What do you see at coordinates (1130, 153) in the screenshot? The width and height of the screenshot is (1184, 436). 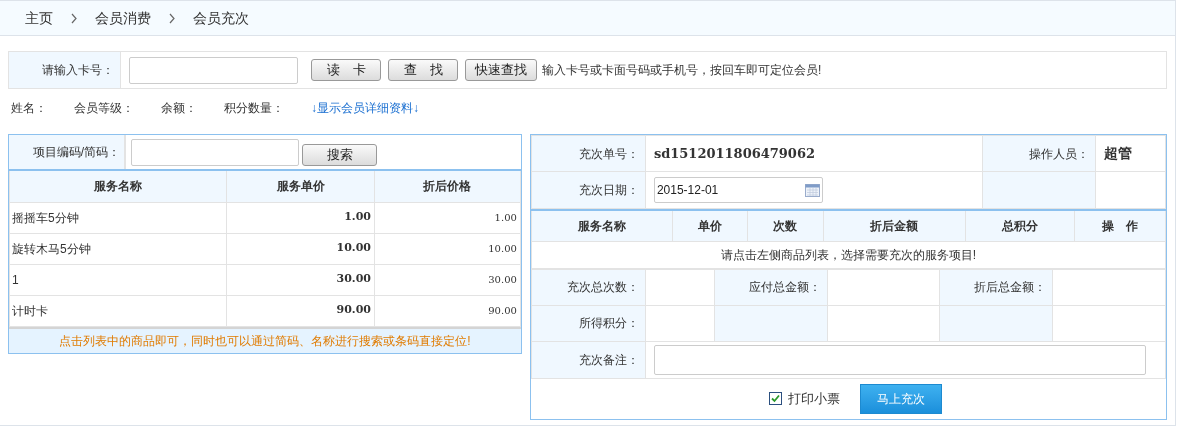 I see `operator-name: 超管` at bounding box center [1130, 153].